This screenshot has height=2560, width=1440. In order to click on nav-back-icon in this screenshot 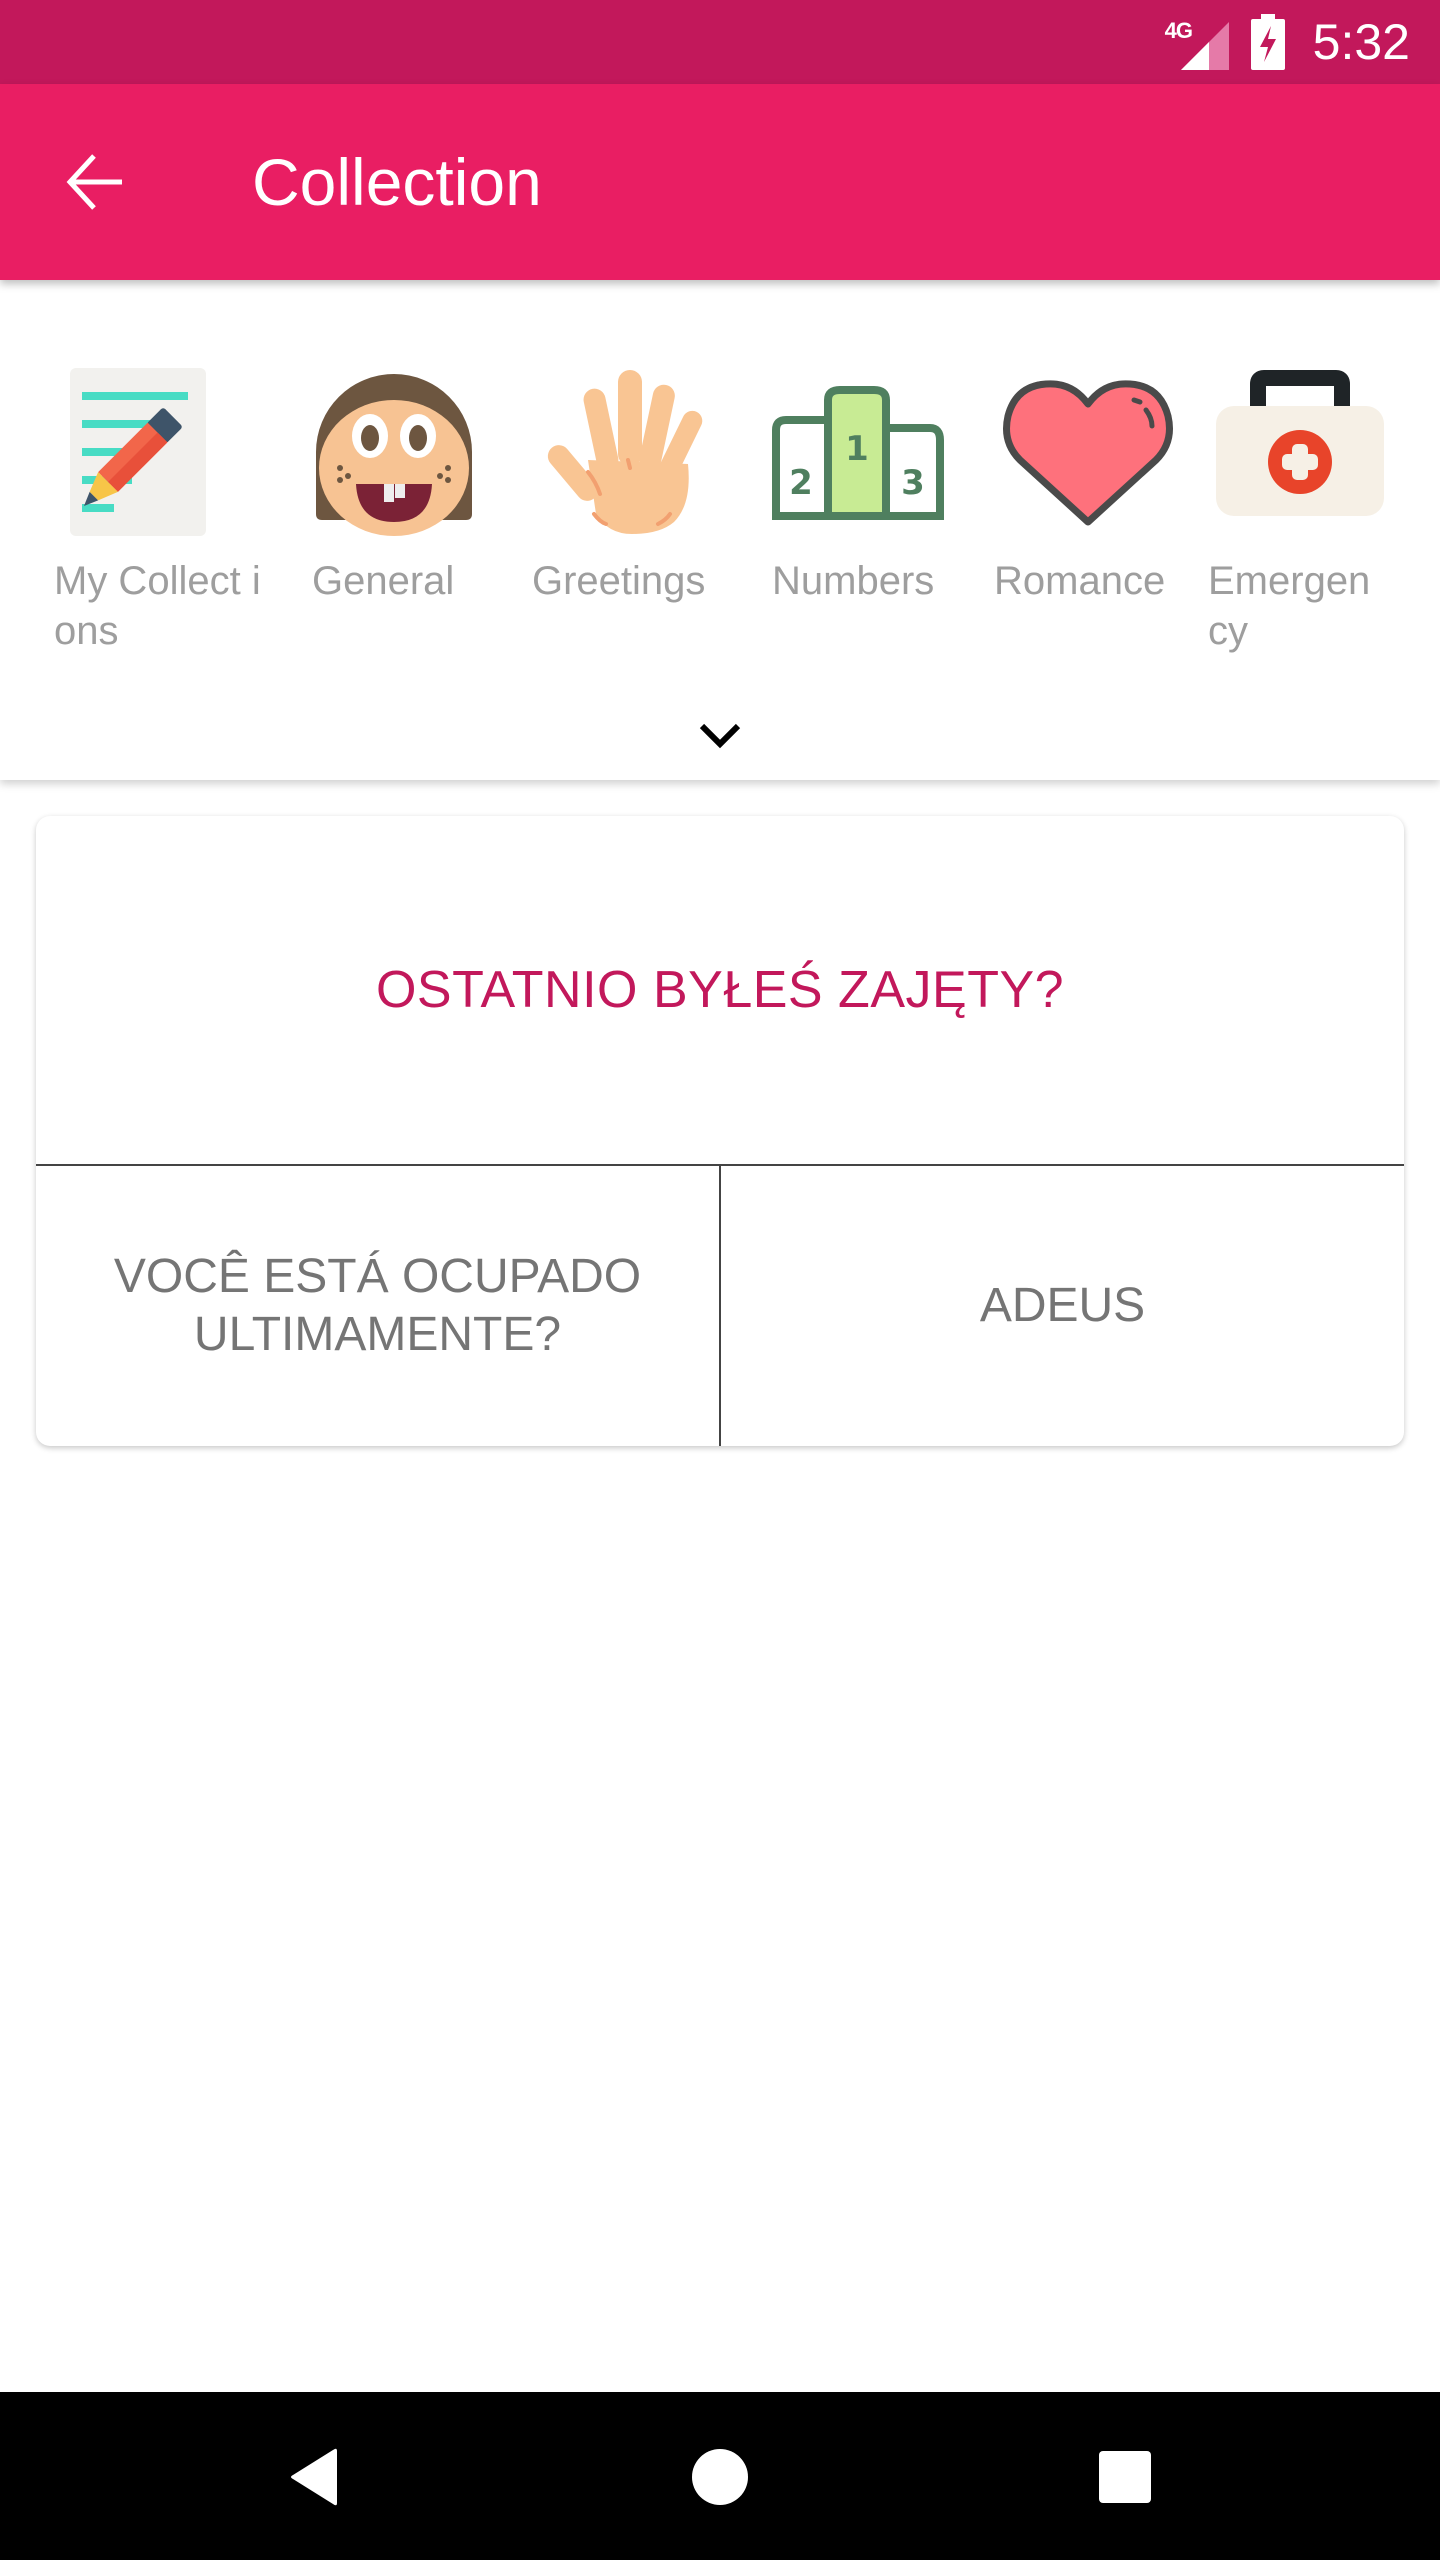, I will do `click(314, 2477)`.